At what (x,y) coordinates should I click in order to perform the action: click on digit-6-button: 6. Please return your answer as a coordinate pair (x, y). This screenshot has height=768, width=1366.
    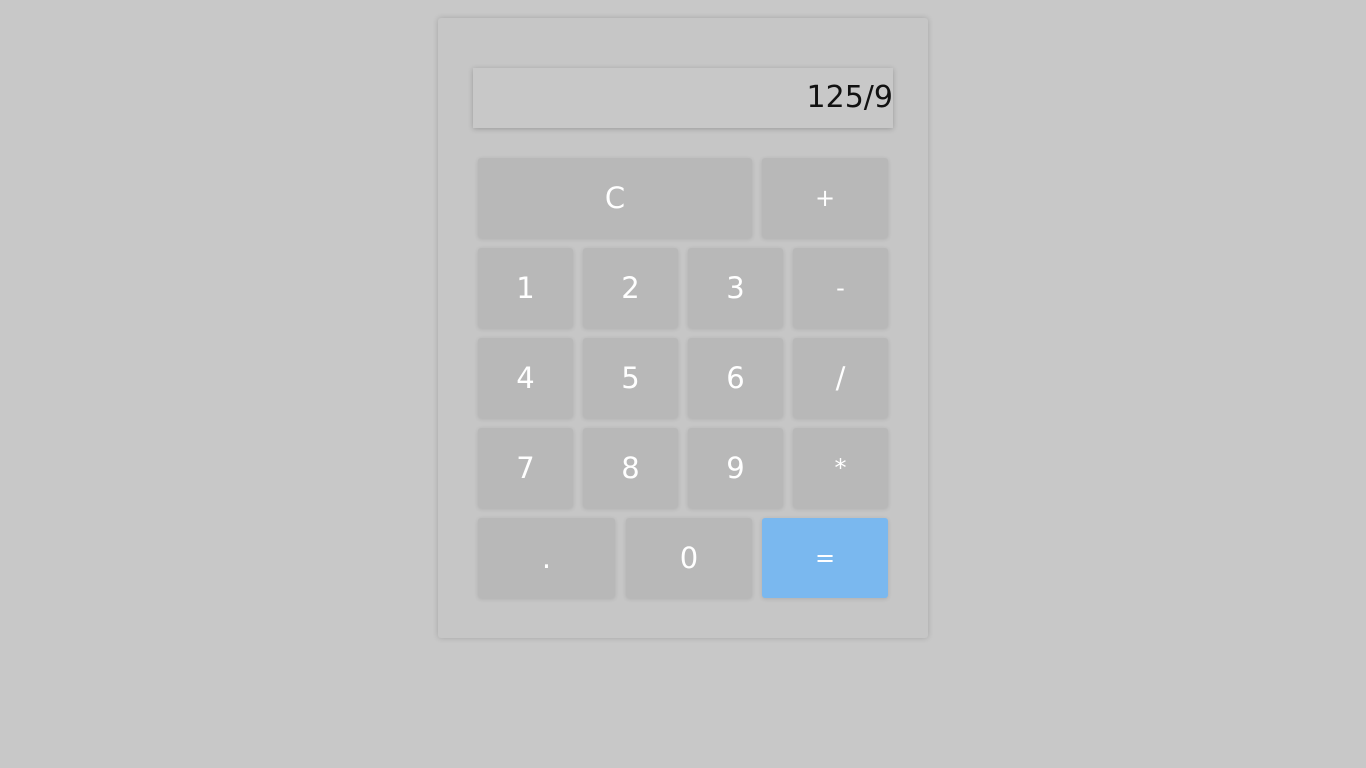
    Looking at the image, I should click on (735, 378).